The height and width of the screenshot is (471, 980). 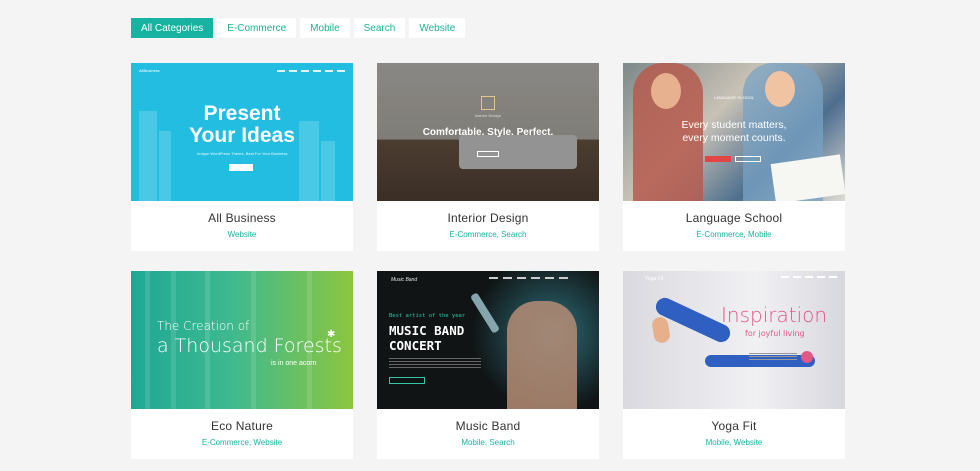 What do you see at coordinates (661, 330) in the screenshot?
I see `yoga-figure-shape` at bounding box center [661, 330].